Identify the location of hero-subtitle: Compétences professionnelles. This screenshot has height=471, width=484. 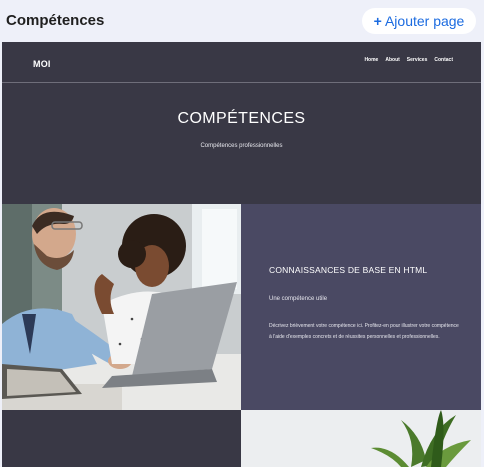
(241, 146).